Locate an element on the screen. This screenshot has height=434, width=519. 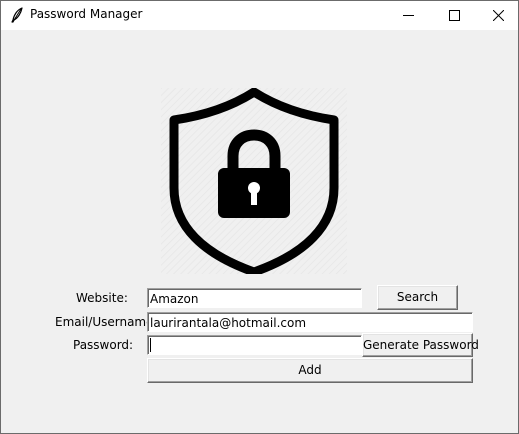
title-bar: Password Manager is located at coordinates (259, 15).